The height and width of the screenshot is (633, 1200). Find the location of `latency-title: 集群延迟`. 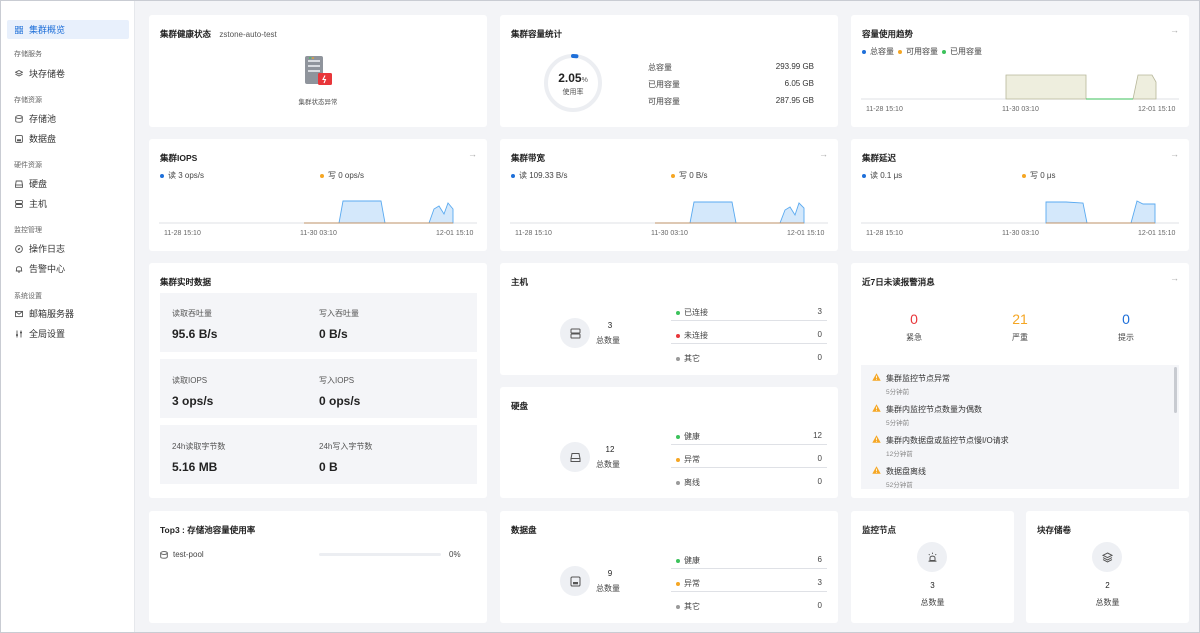

latency-title: 集群延迟 is located at coordinates (879, 158).